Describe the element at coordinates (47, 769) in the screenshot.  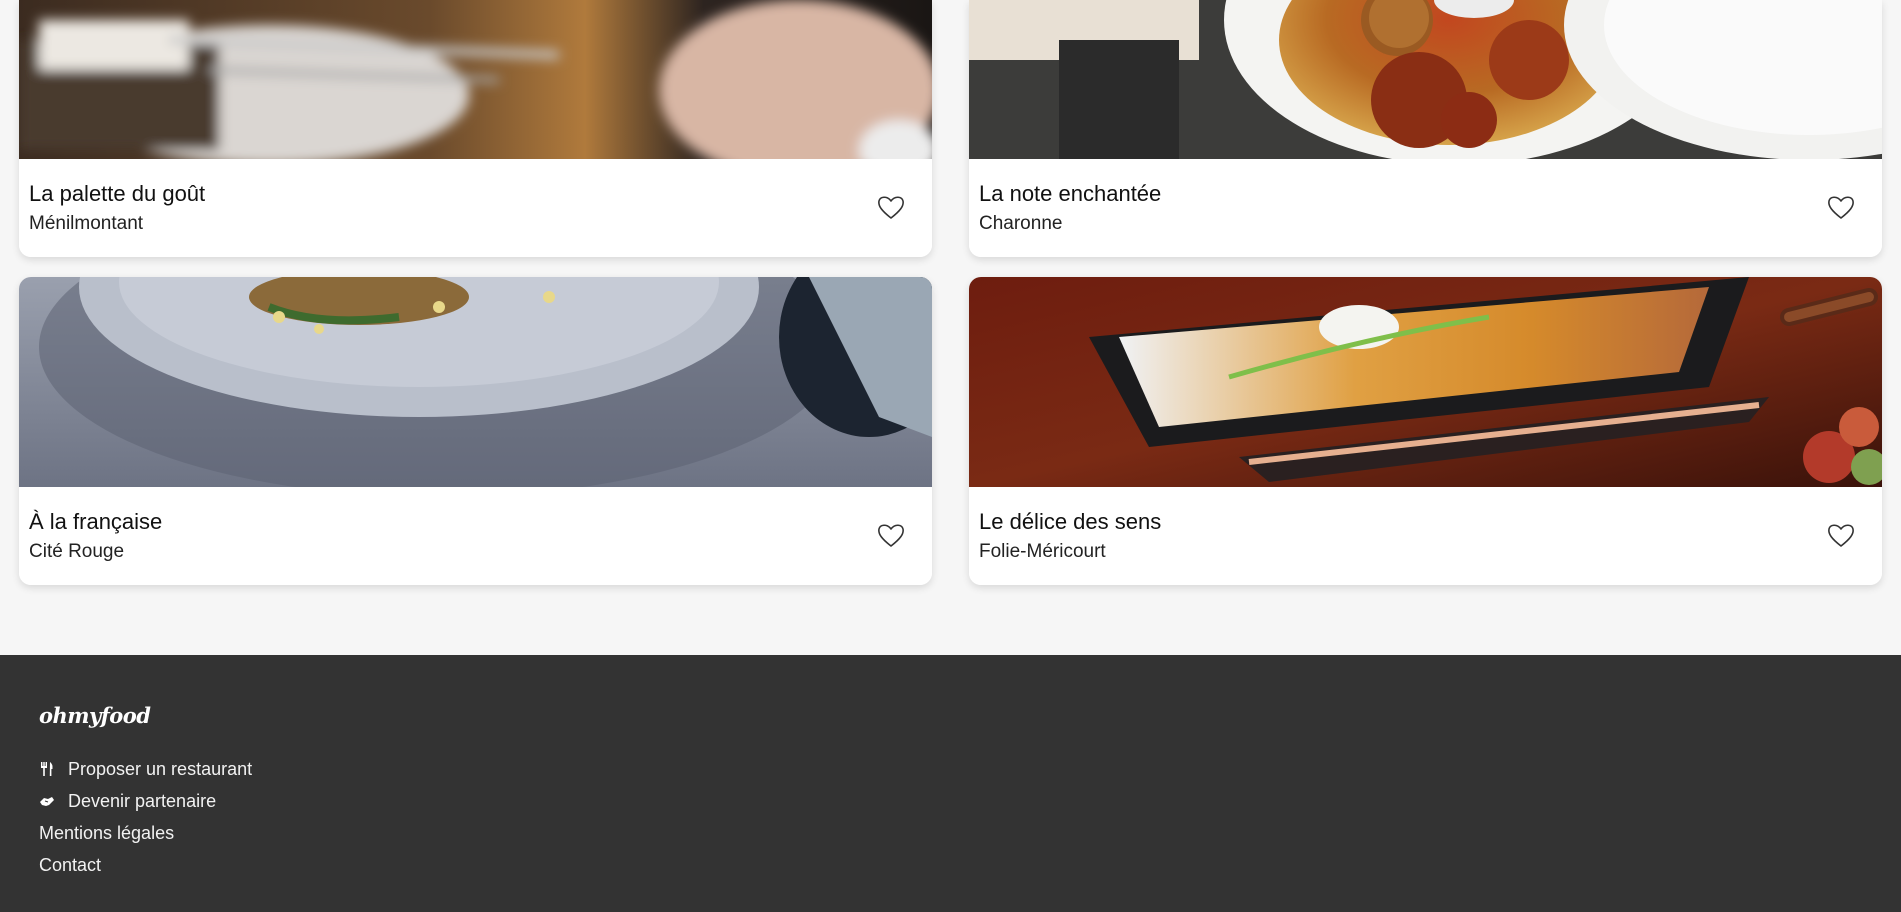
I see `utensils-icon` at that location.